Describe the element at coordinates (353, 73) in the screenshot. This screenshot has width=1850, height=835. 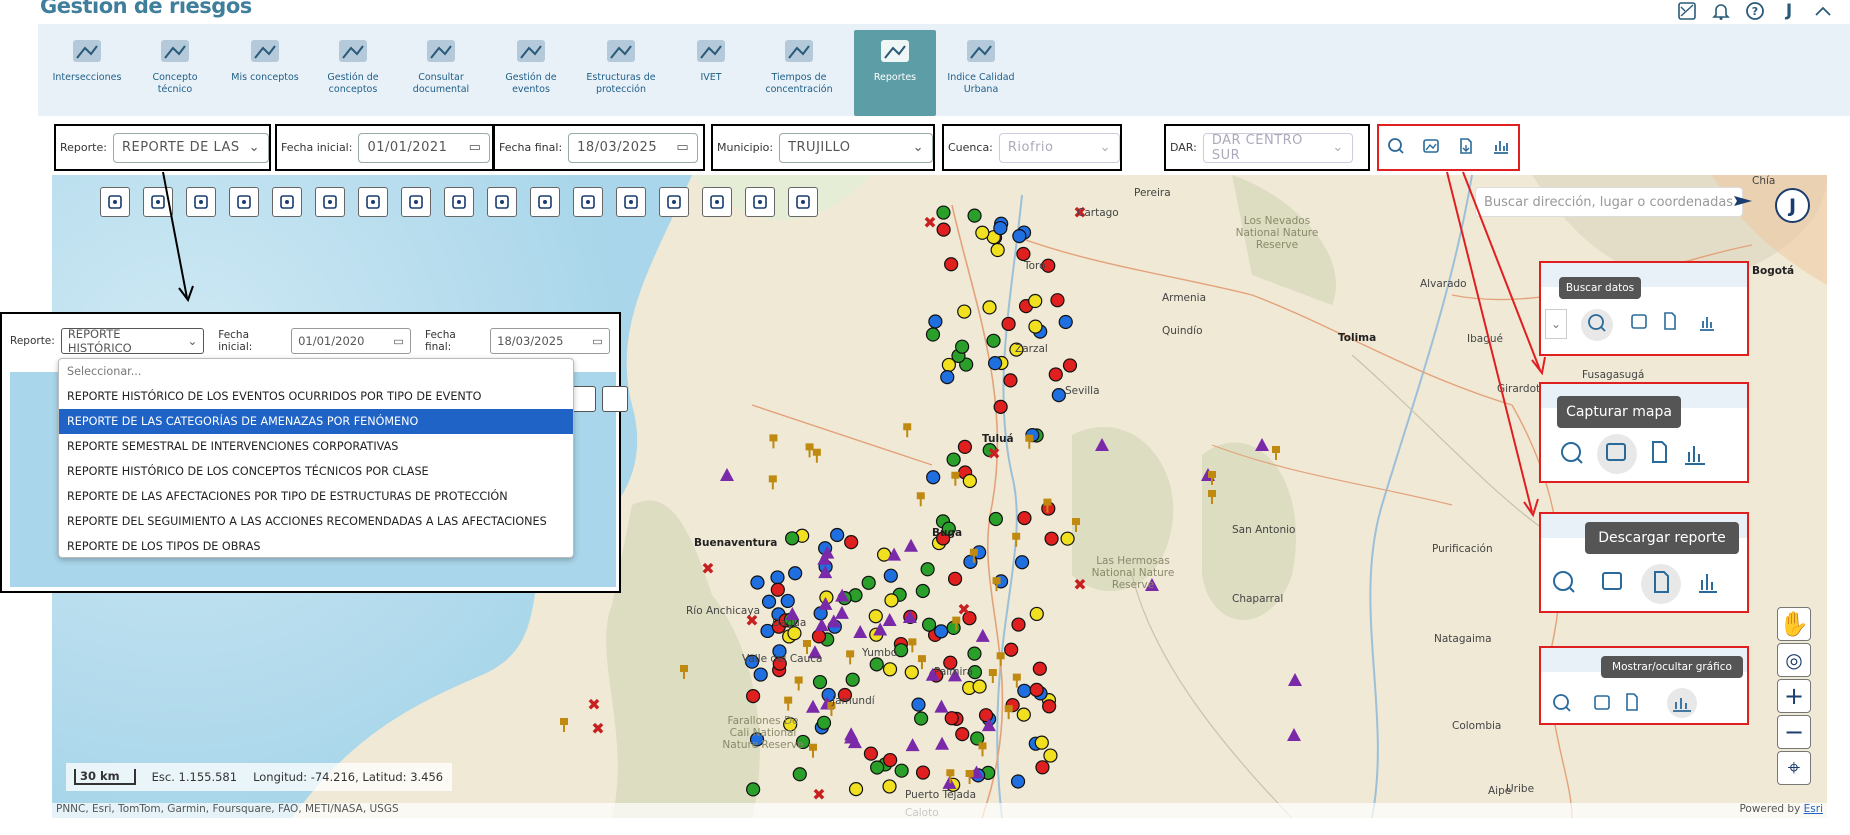
I see `nav-item-3: Gestión de conceptos` at that location.